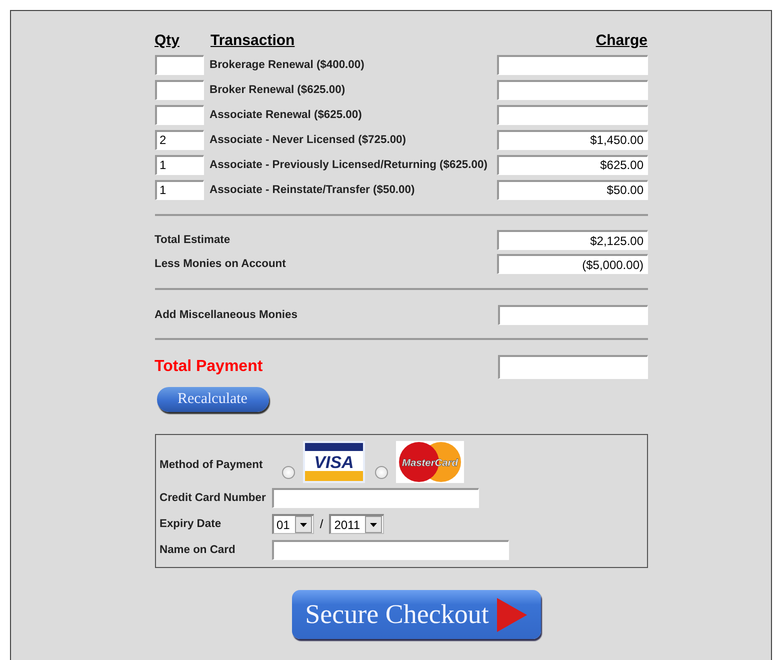  I want to click on transaction-label: Brokerage Renewal ($400.00), so click(288, 64).